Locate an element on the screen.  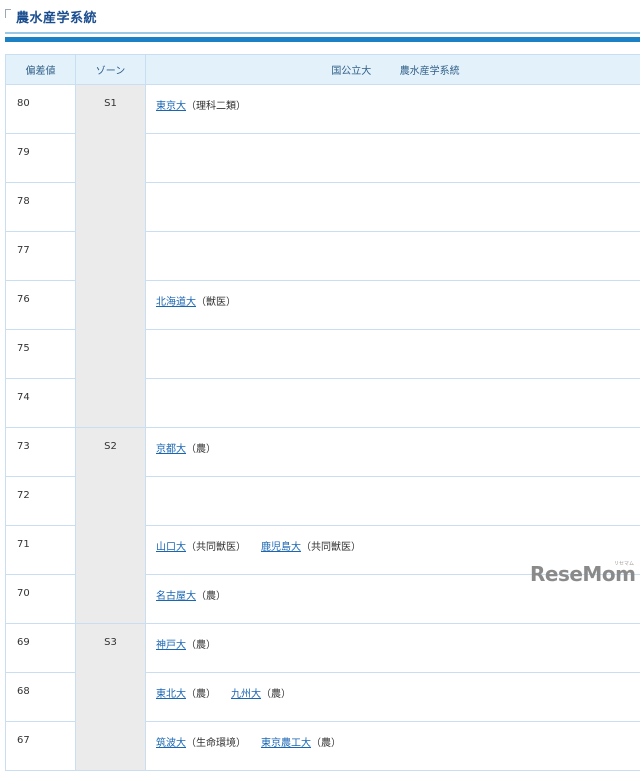
faculty-note: （理科二類） is located at coordinates (216, 106).